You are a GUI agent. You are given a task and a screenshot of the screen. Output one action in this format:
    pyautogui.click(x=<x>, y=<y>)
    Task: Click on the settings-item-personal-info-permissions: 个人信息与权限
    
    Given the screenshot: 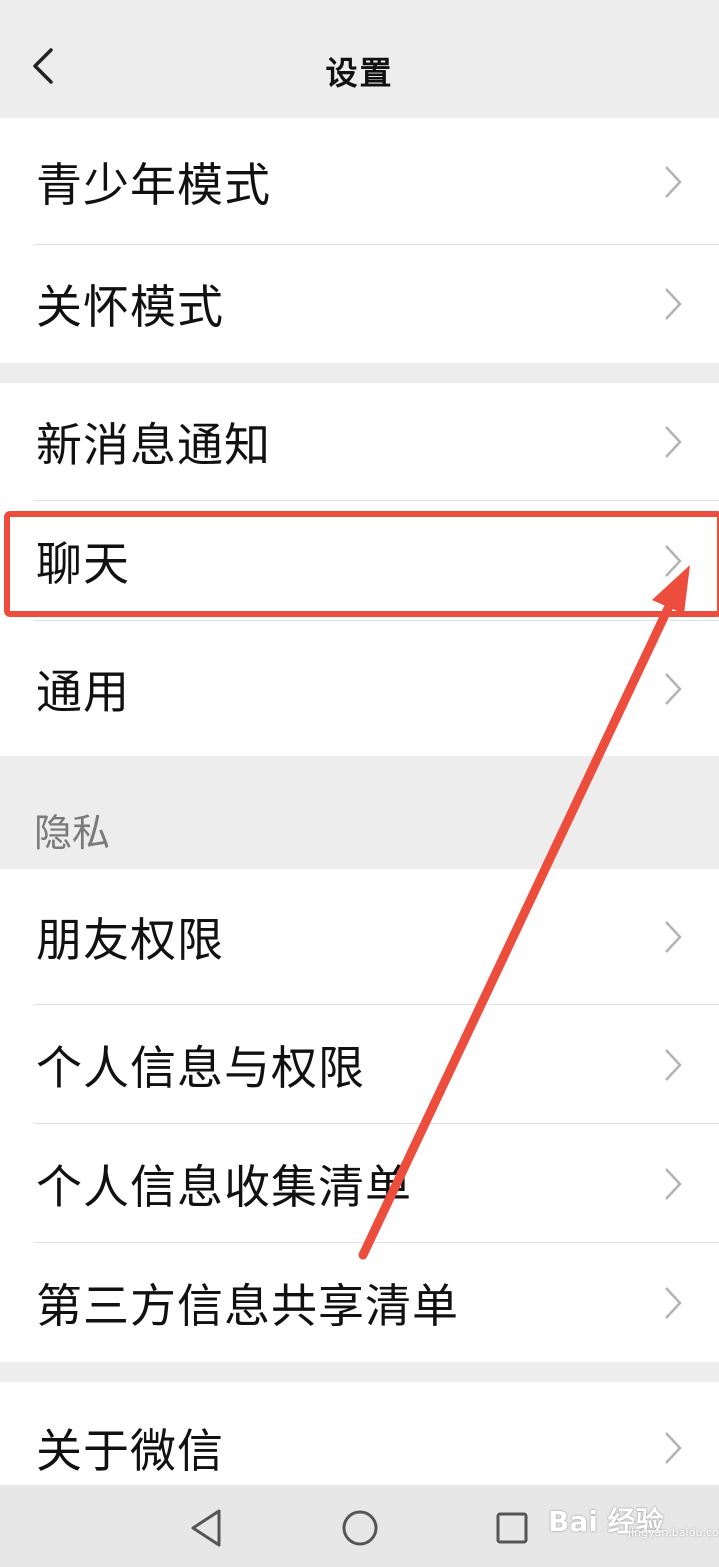 What is the action you would take?
    pyautogui.click(x=359, y=1064)
    